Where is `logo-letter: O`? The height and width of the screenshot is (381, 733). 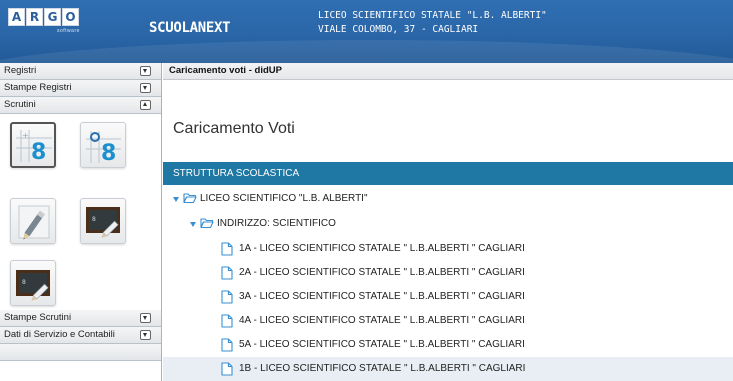
logo-letter: O is located at coordinates (70, 17).